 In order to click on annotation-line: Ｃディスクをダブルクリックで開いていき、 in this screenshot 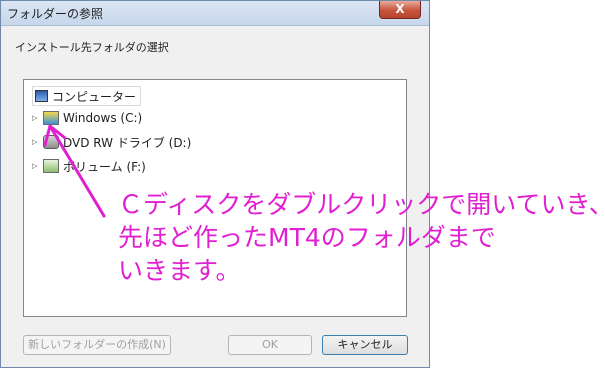, I will do `click(361, 204)`.